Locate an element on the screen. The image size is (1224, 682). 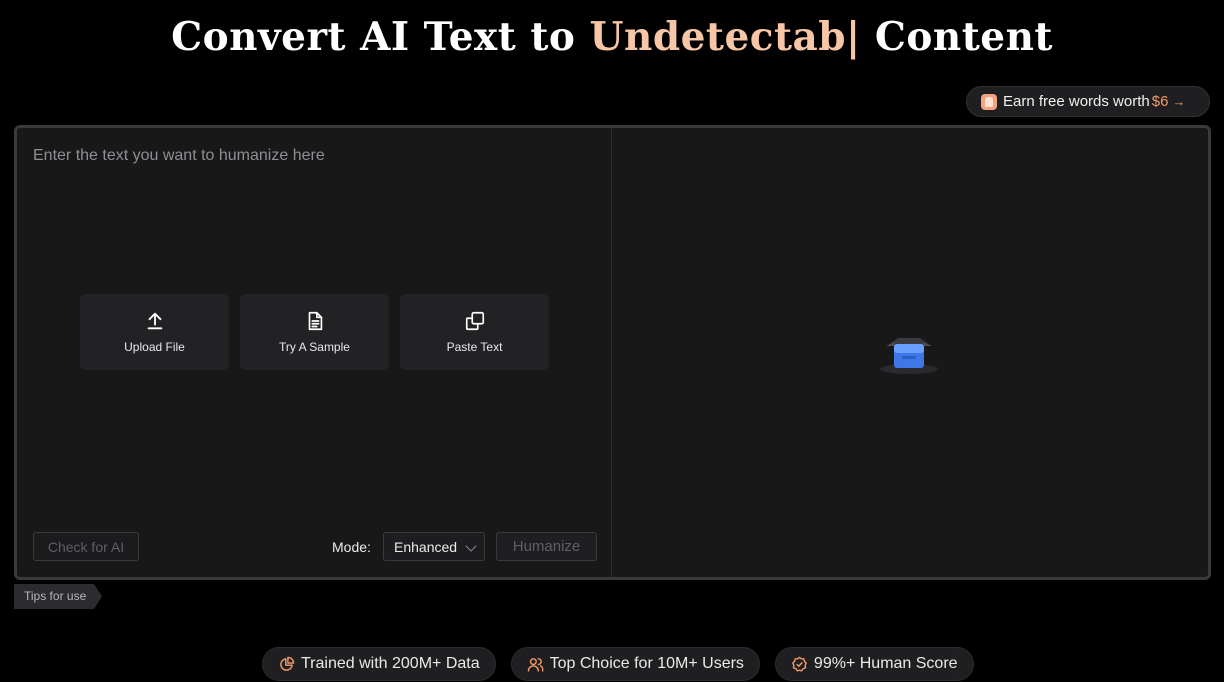
earn-label: Earn free words worth is located at coordinates (1076, 101).